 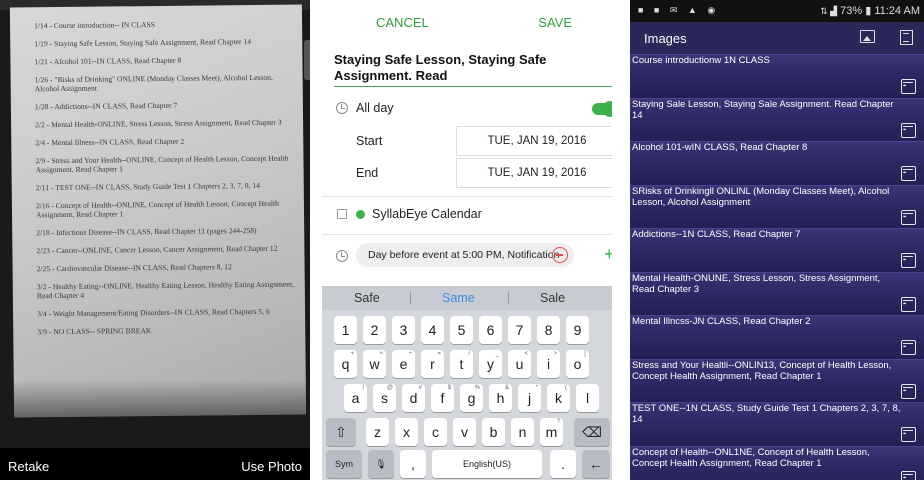 What do you see at coordinates (500, 398) in the screenshot?
I see `key-h: h &` at bounding box center [500, 398].